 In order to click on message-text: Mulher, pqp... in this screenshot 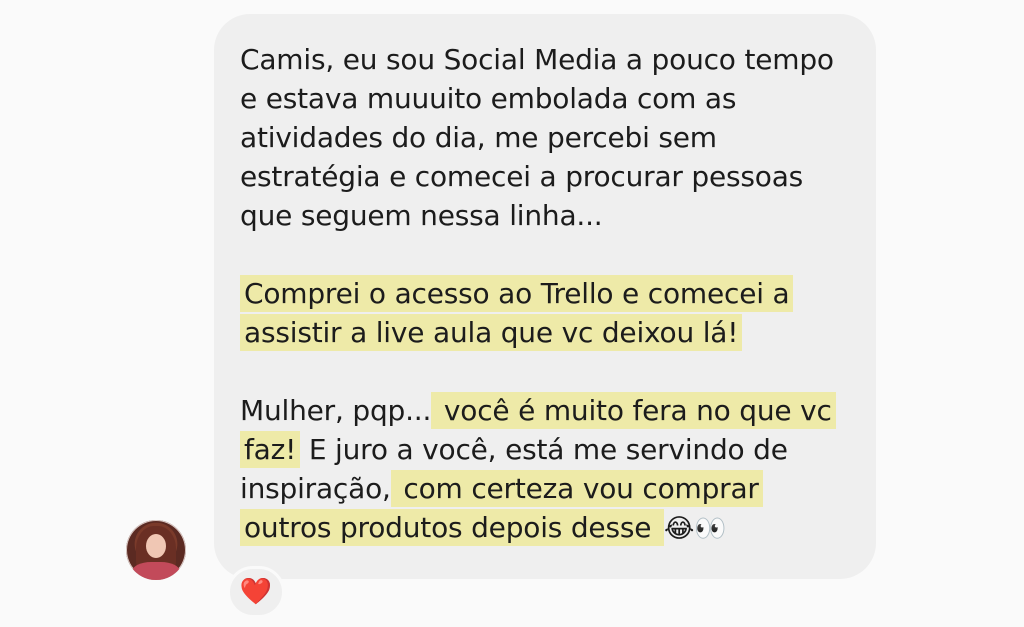, I will do `click(336, 410)`.